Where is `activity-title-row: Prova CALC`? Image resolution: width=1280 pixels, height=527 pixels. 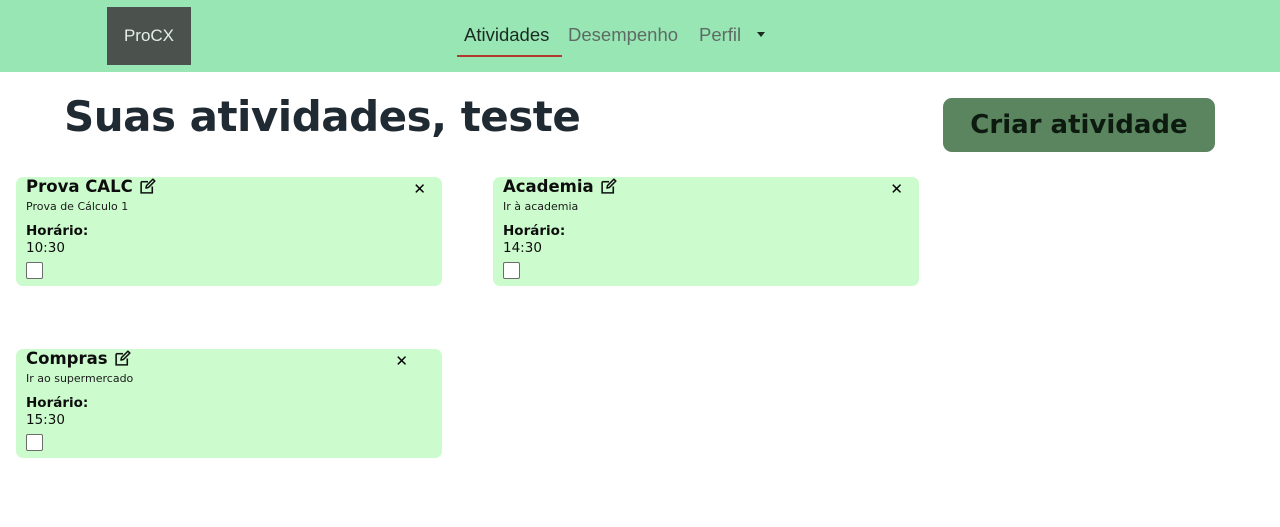 activity-title-row: Prova CALC is located at coordinates (91, 186).